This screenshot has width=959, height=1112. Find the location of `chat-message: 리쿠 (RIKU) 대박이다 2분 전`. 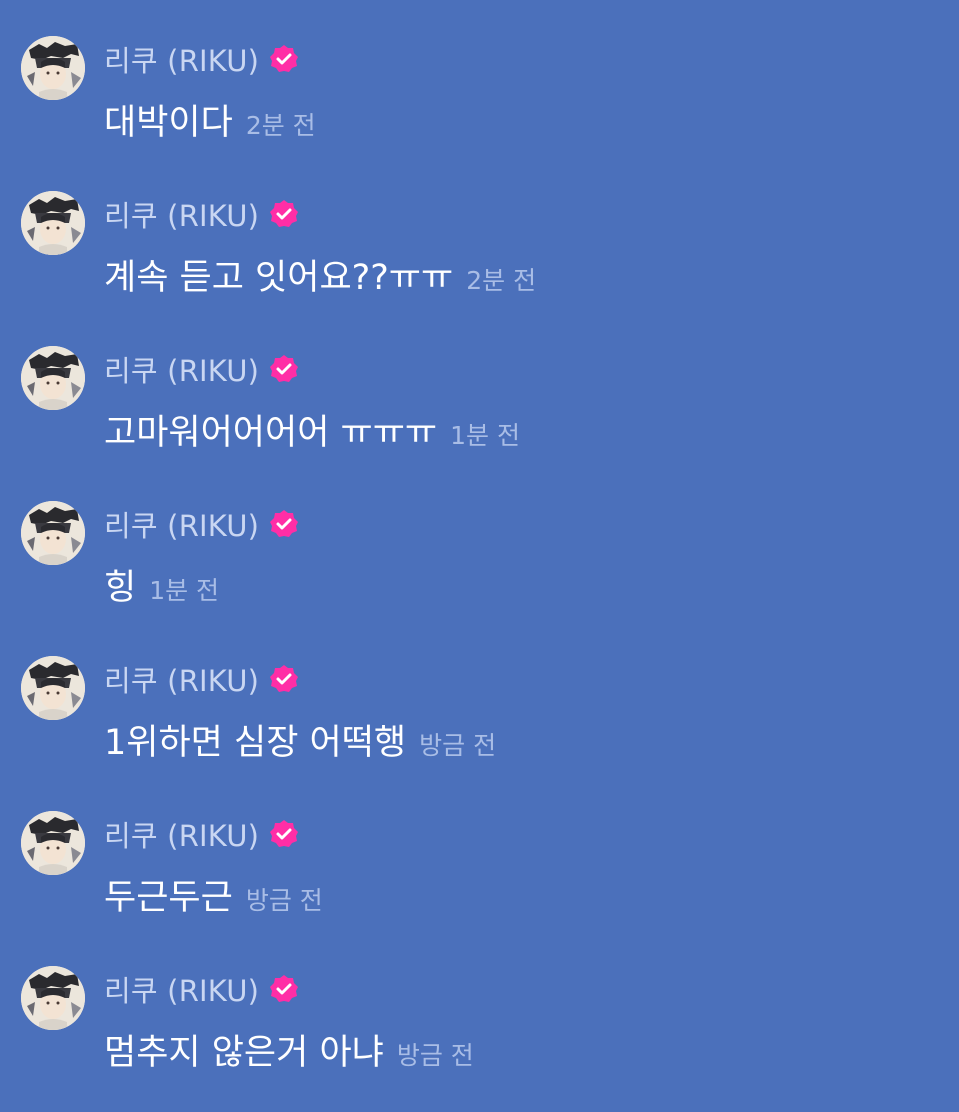

chat-message: 리쿠 (RIKU) 대박이다 2분 전 is located at coordinates (479, 71).